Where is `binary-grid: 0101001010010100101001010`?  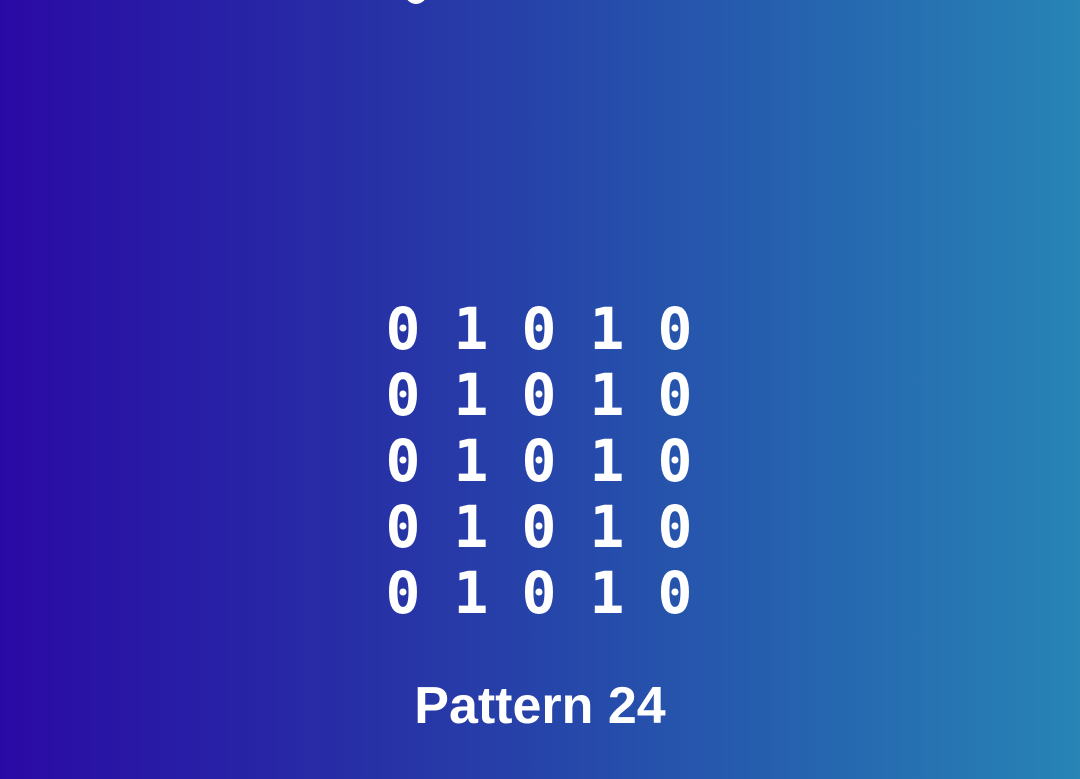
binary-grid: 0101001010010100101001010 is located at coordinates (539, 461).